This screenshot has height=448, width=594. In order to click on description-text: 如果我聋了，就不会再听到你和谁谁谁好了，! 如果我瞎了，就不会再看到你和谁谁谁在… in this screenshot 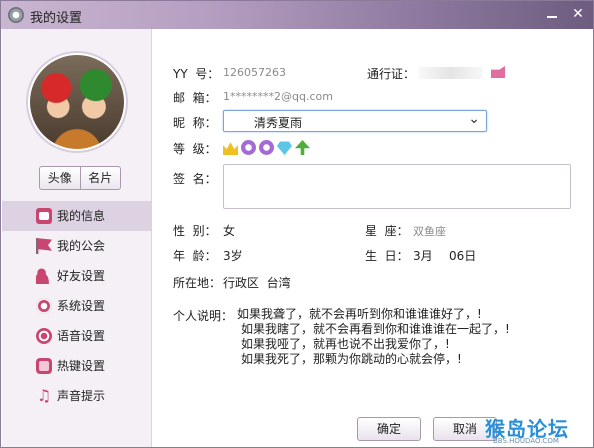, I will do `click(373, 337)`.